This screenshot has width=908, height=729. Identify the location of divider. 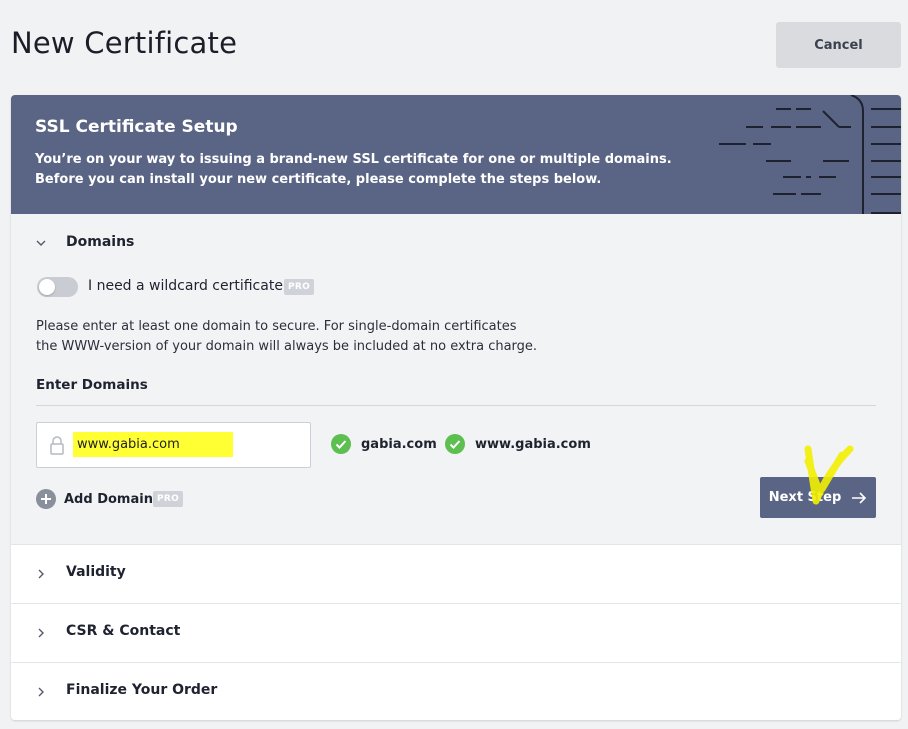
(456, 405).